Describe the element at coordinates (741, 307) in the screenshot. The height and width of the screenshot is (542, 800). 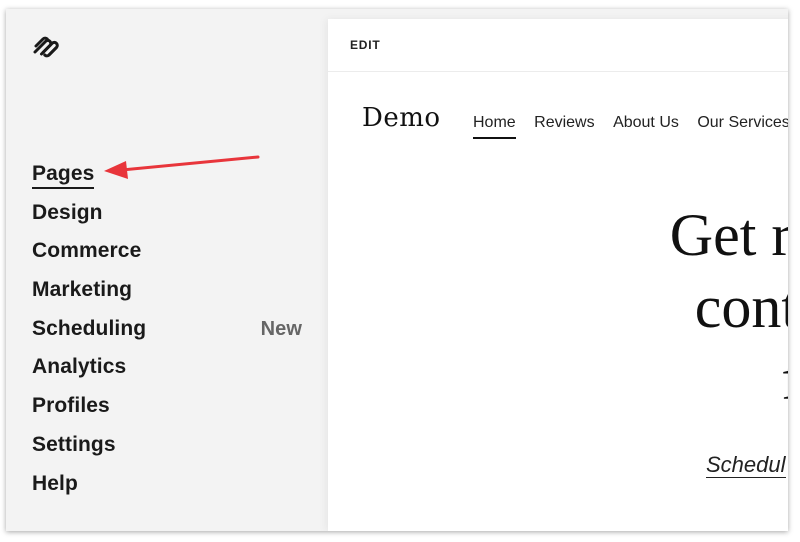
I see `hero-line: contr` at that location.